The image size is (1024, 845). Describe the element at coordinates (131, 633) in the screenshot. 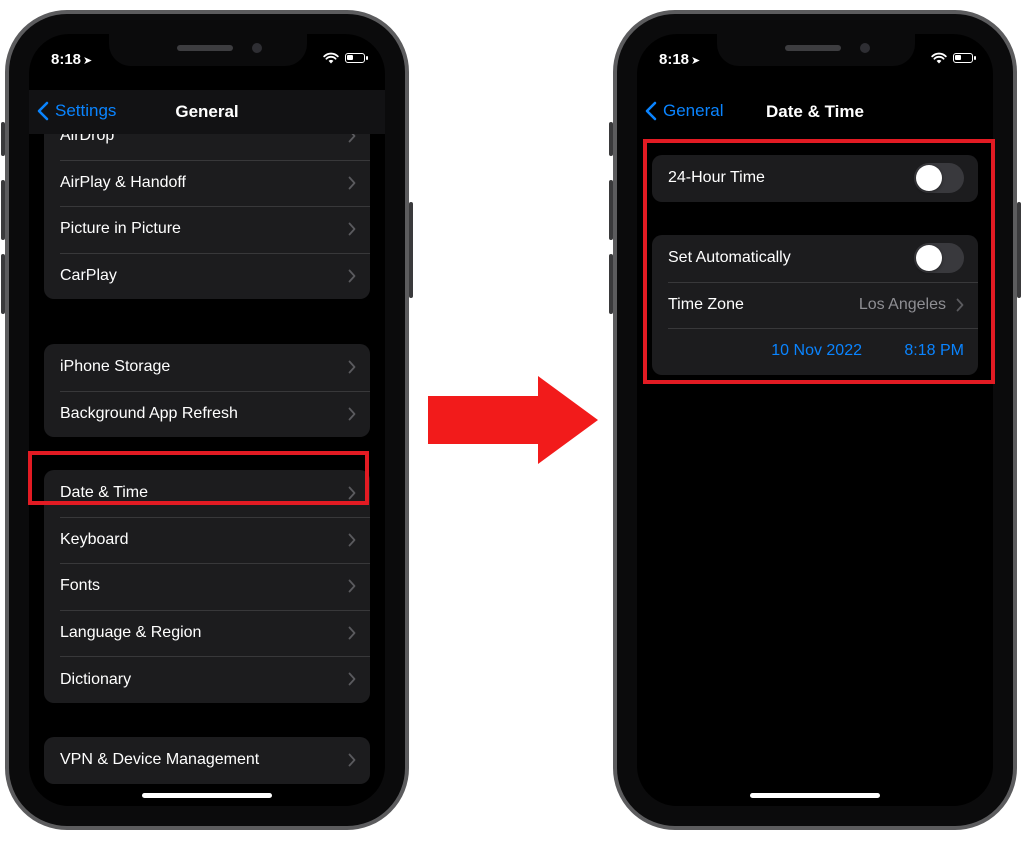

I see `row-label: Language & Region` at that location.